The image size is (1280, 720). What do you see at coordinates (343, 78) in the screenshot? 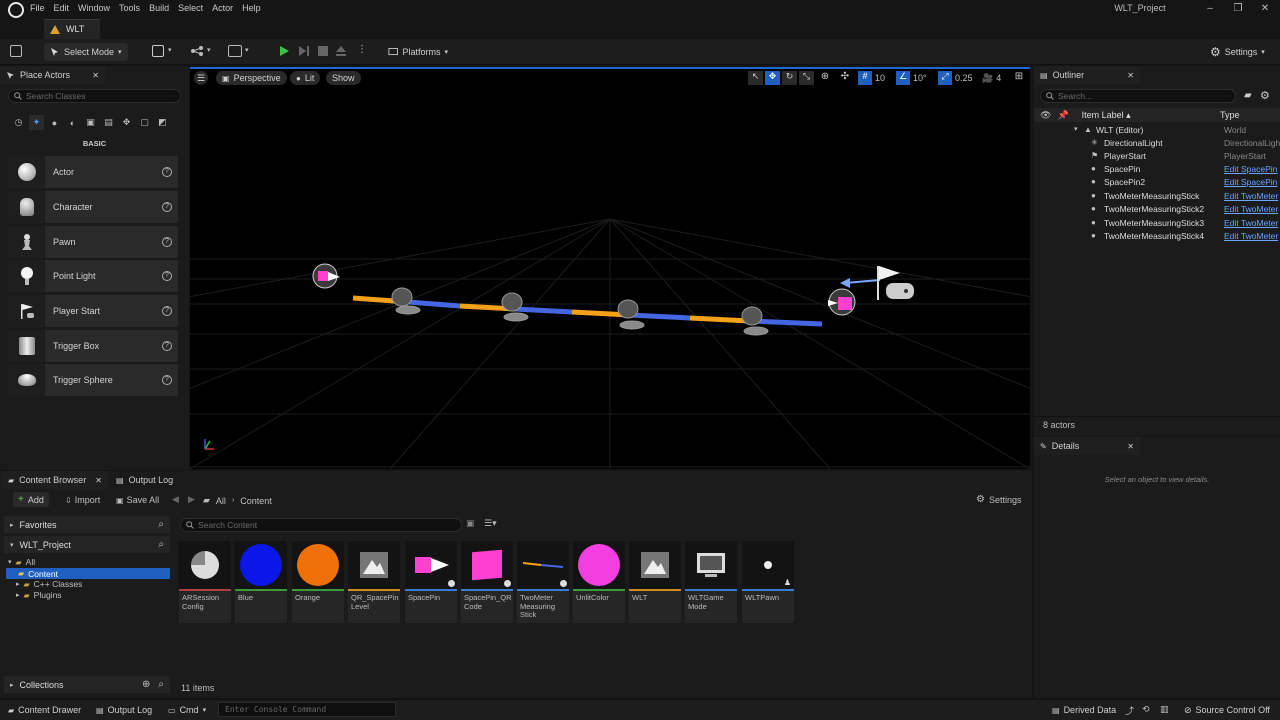
I see `show-dropdown: Show` at bounding box center [343, 78].